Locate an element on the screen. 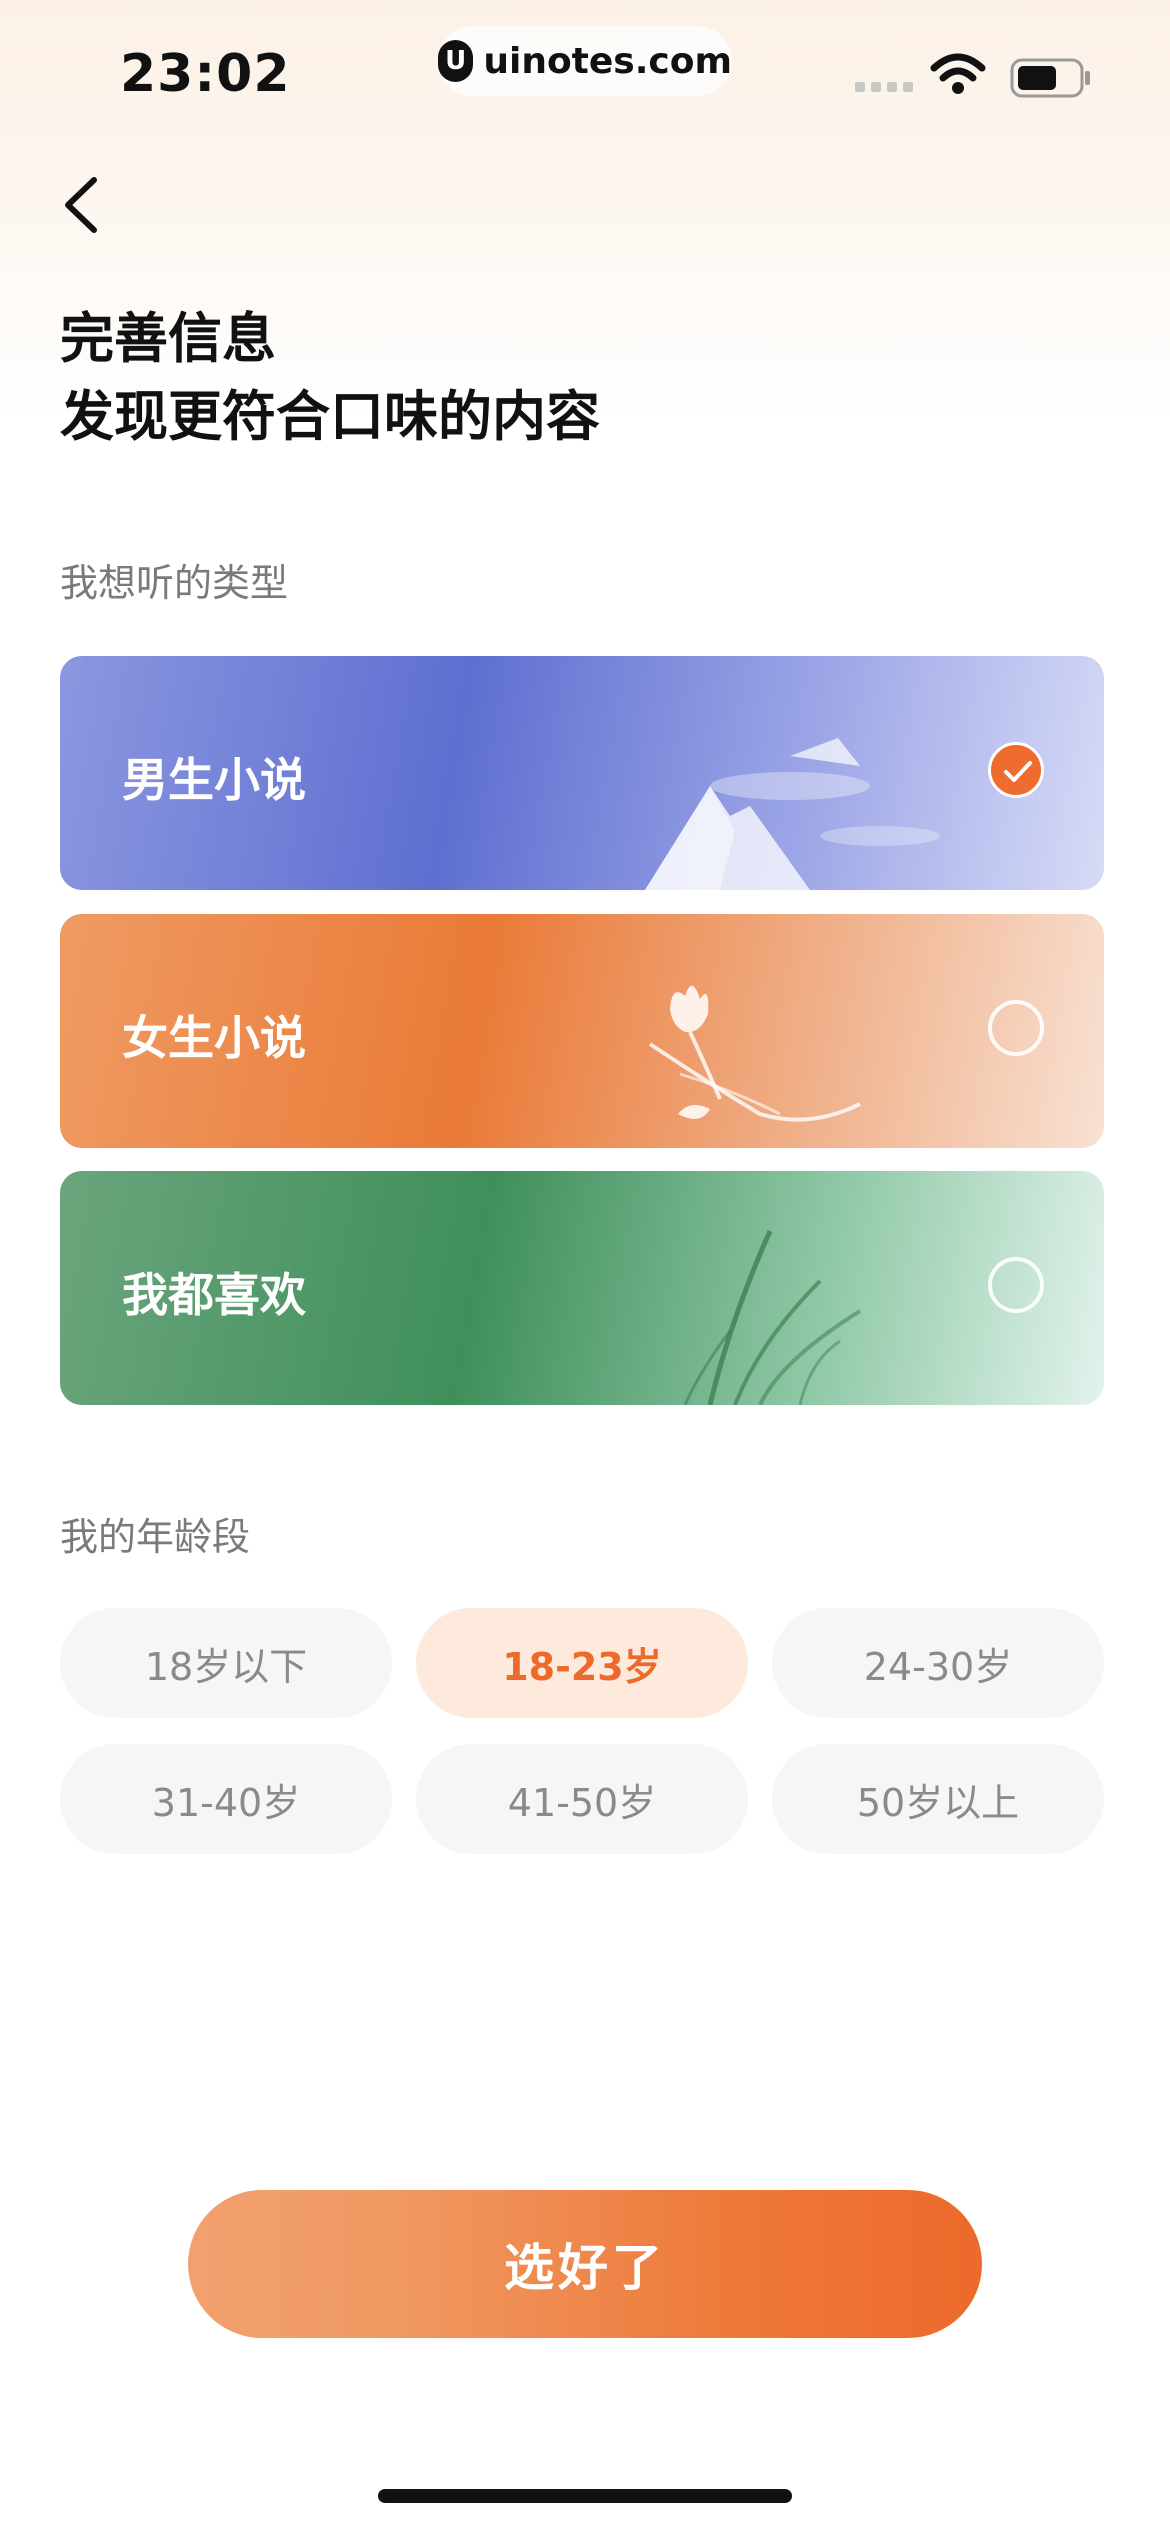  tulip-illustration is located at coordinates (754, 1053).